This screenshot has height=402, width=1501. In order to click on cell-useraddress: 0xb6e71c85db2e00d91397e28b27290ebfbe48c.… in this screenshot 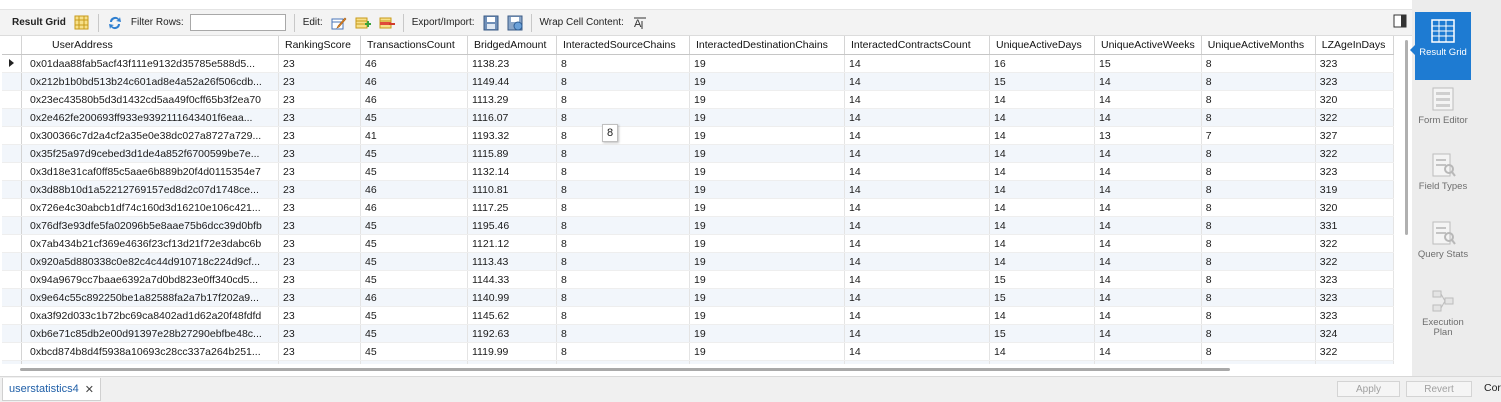, I will do `click(150, 333)`.